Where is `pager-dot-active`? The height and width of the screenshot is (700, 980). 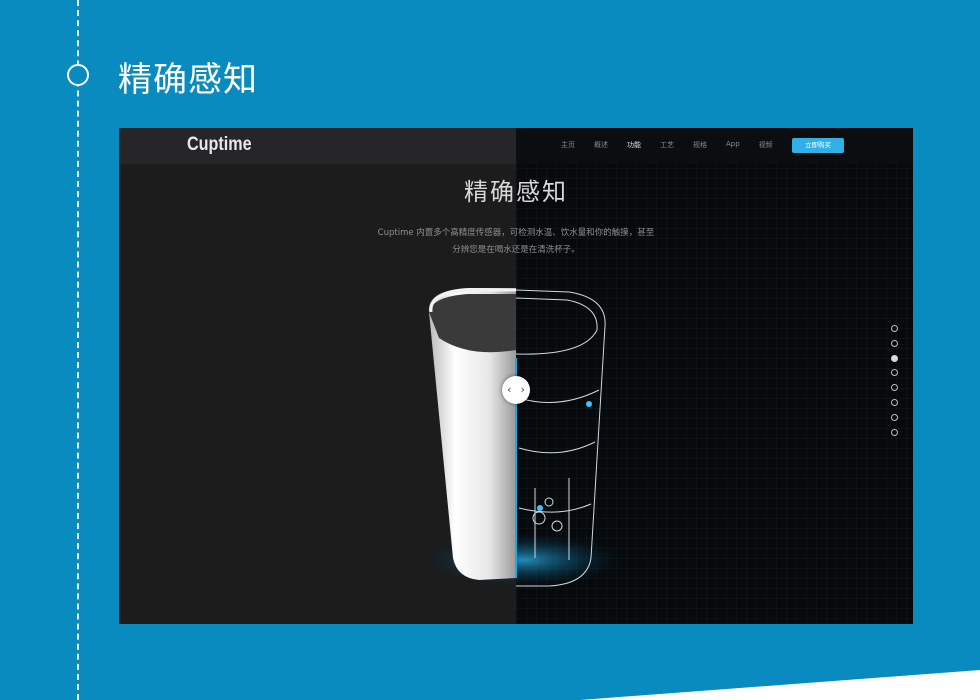
pager-dot-active is located at coordinates (894, 358).